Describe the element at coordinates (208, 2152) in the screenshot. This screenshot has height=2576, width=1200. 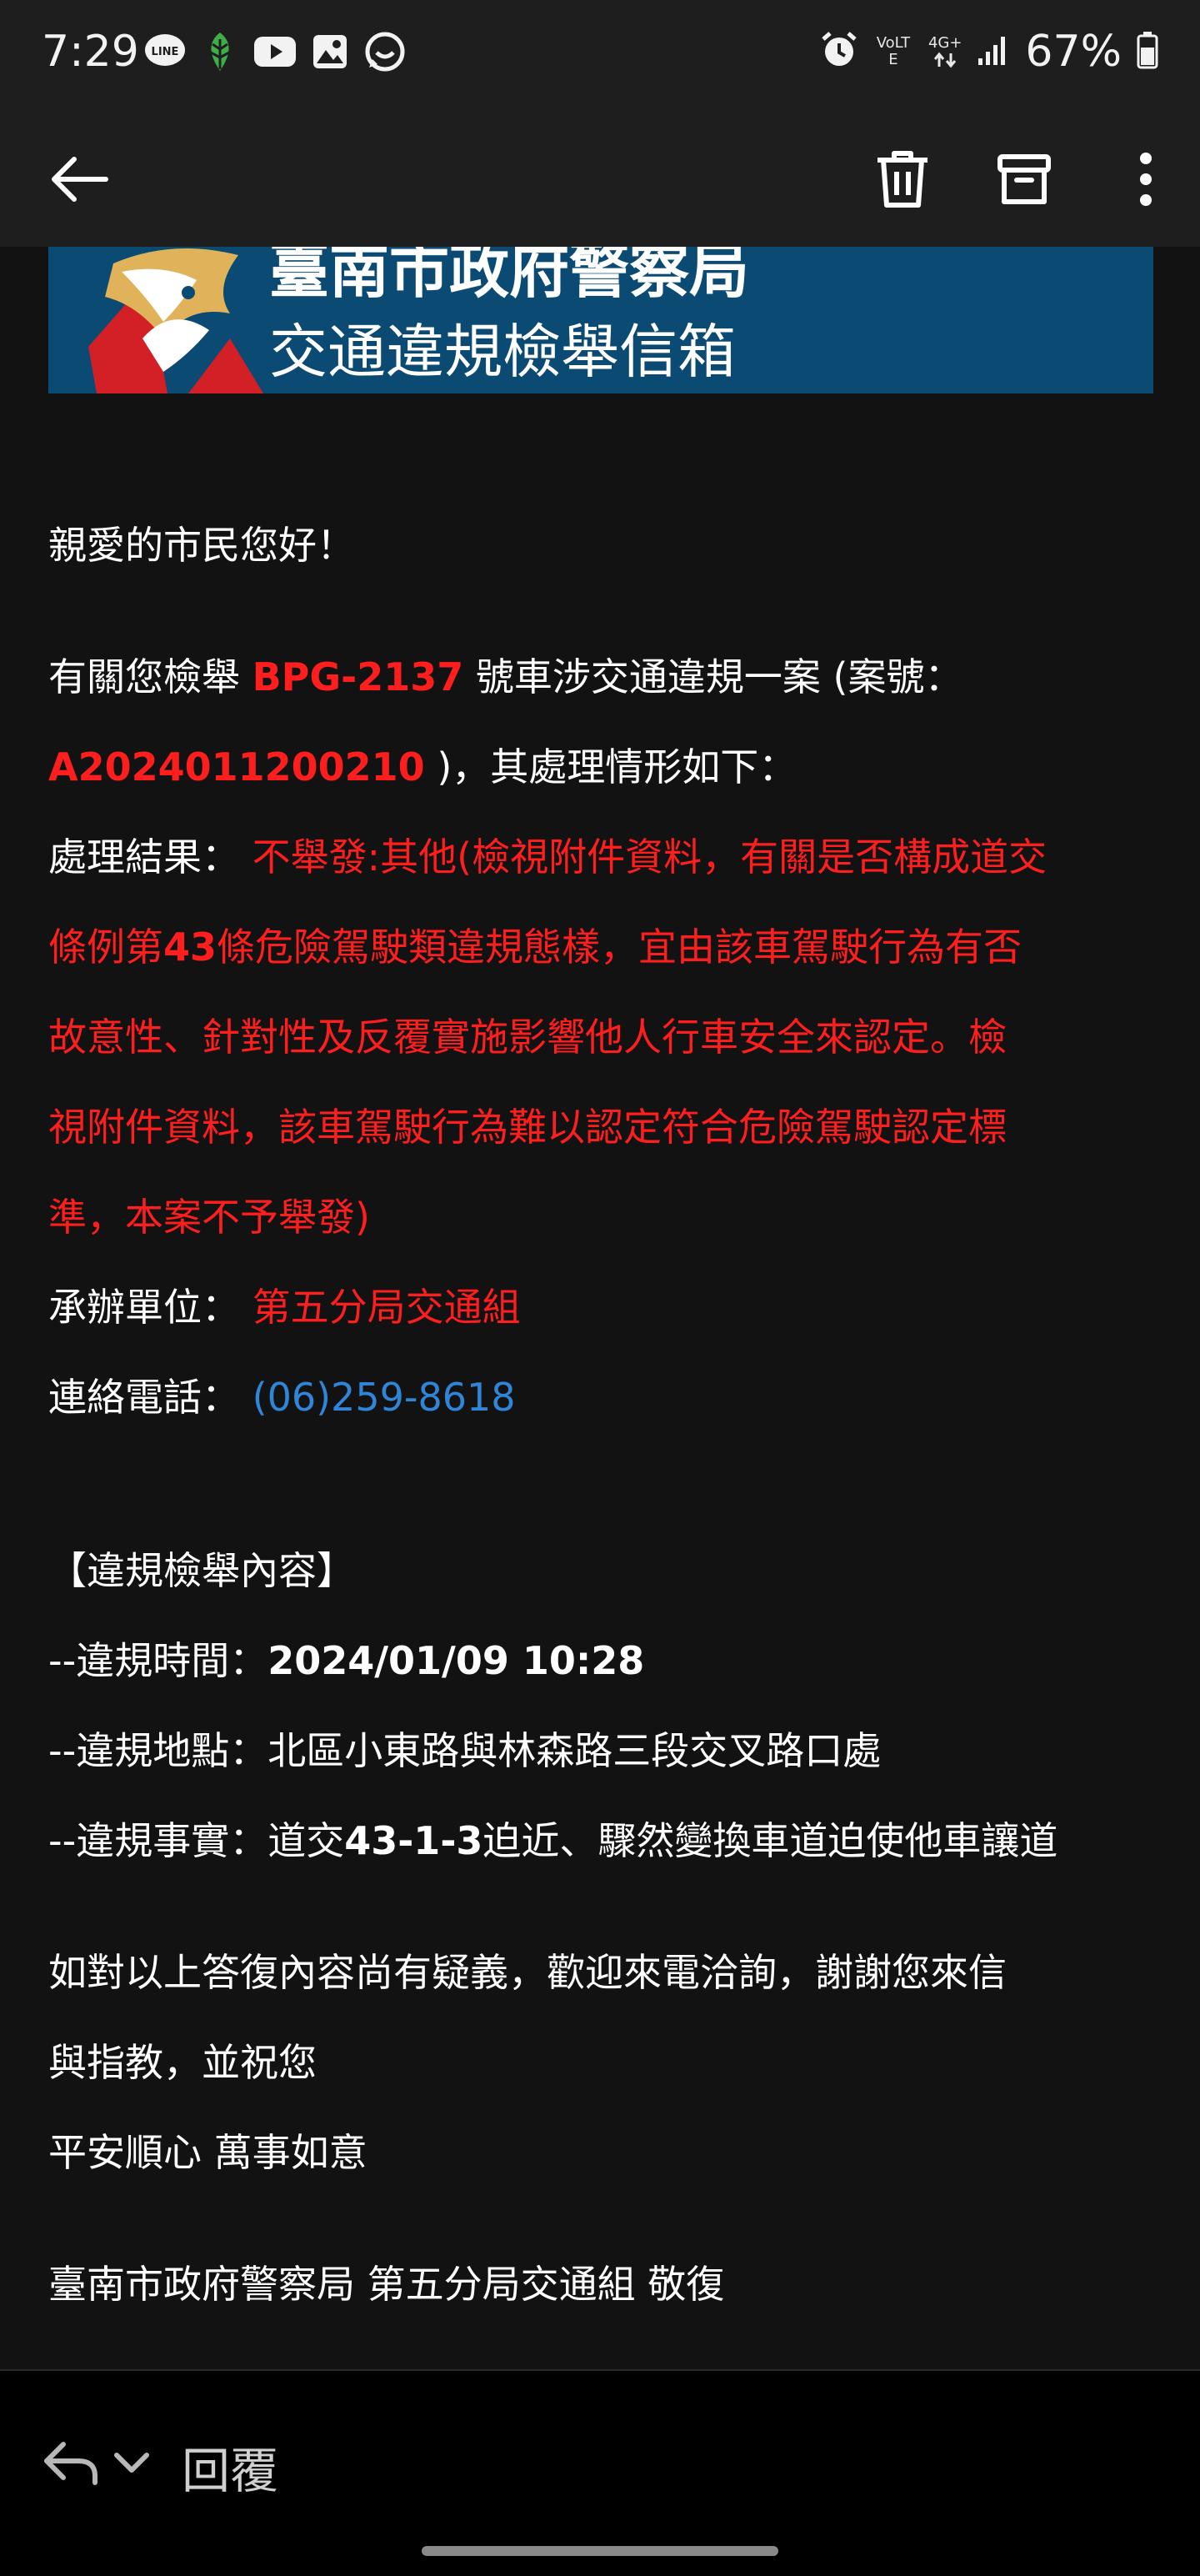
I see `closing-line-3: 平安順心 萬事如意` at that location.